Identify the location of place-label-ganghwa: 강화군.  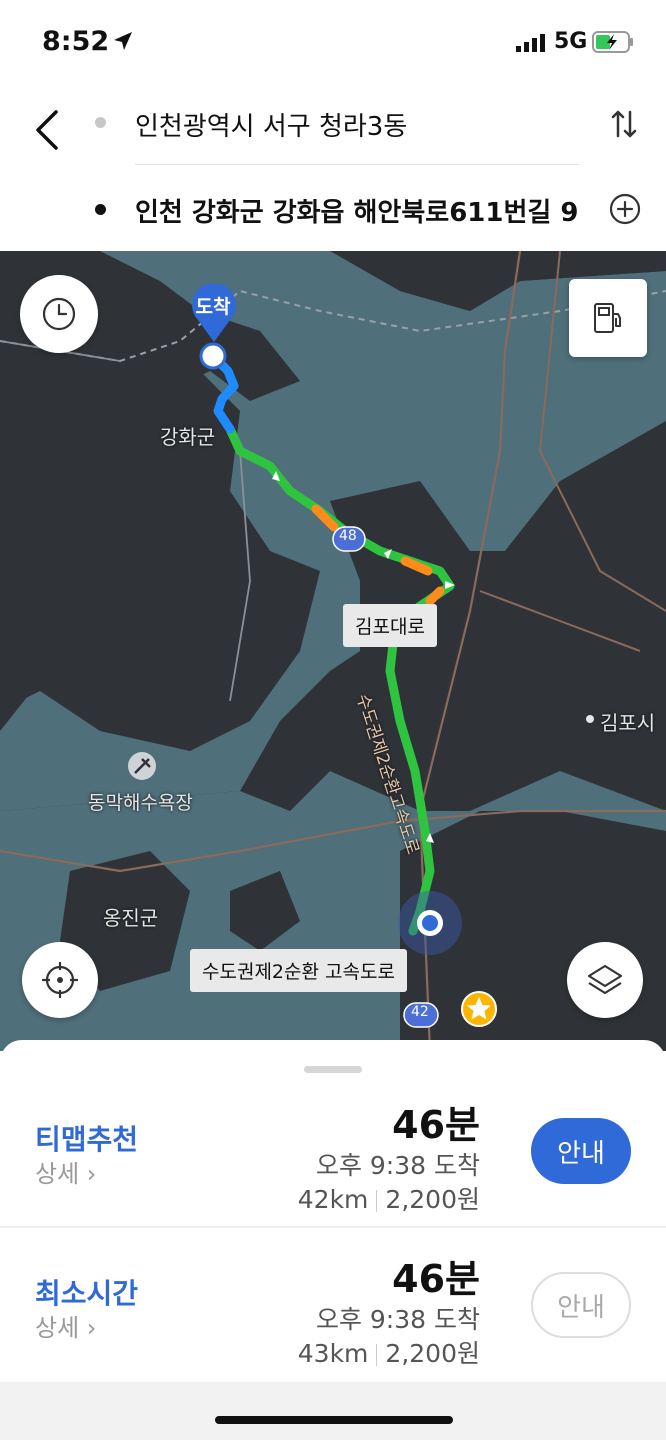
(188, 437).